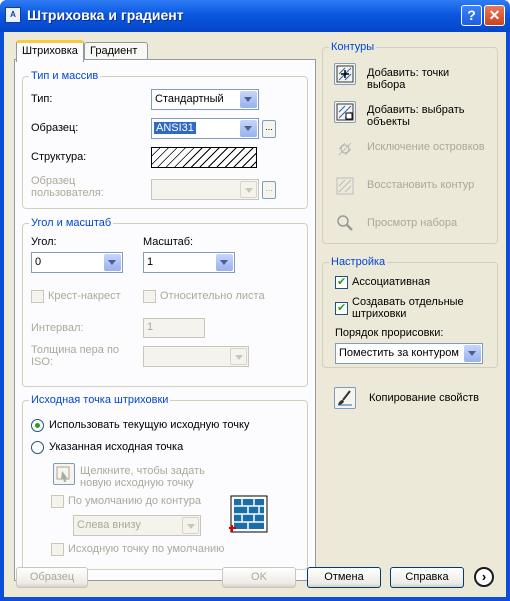 The image size is (510, 601). What do you see at coordinates (494, 15) in the screenshot?
I see `close-button: ✕` at bounding box center [494, 15].